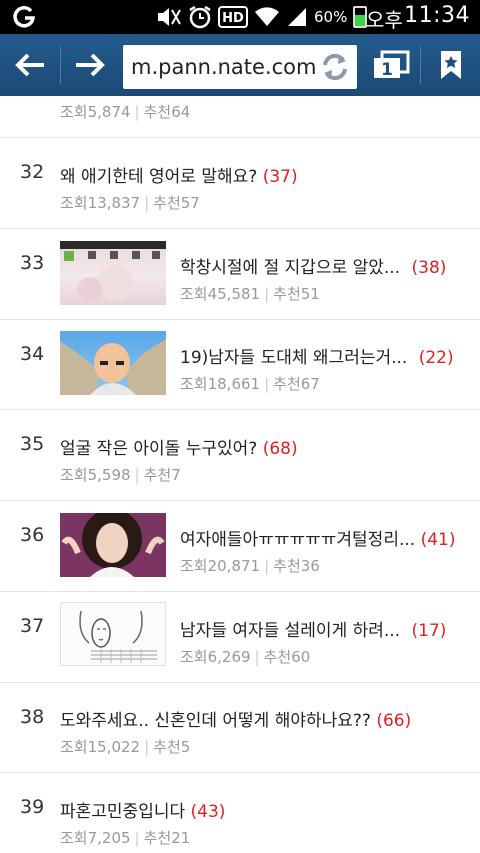  I want to click on status-bar: HD 60% 오후 11:34, so click(240, 17).